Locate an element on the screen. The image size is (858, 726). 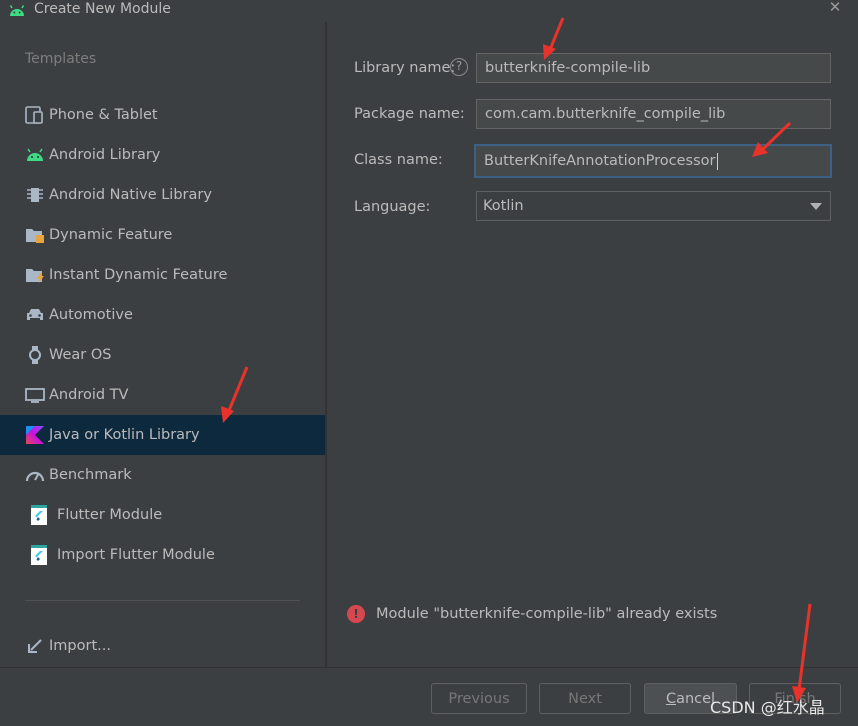
package-name-label: Package name: is located at coordinates (409, 114).